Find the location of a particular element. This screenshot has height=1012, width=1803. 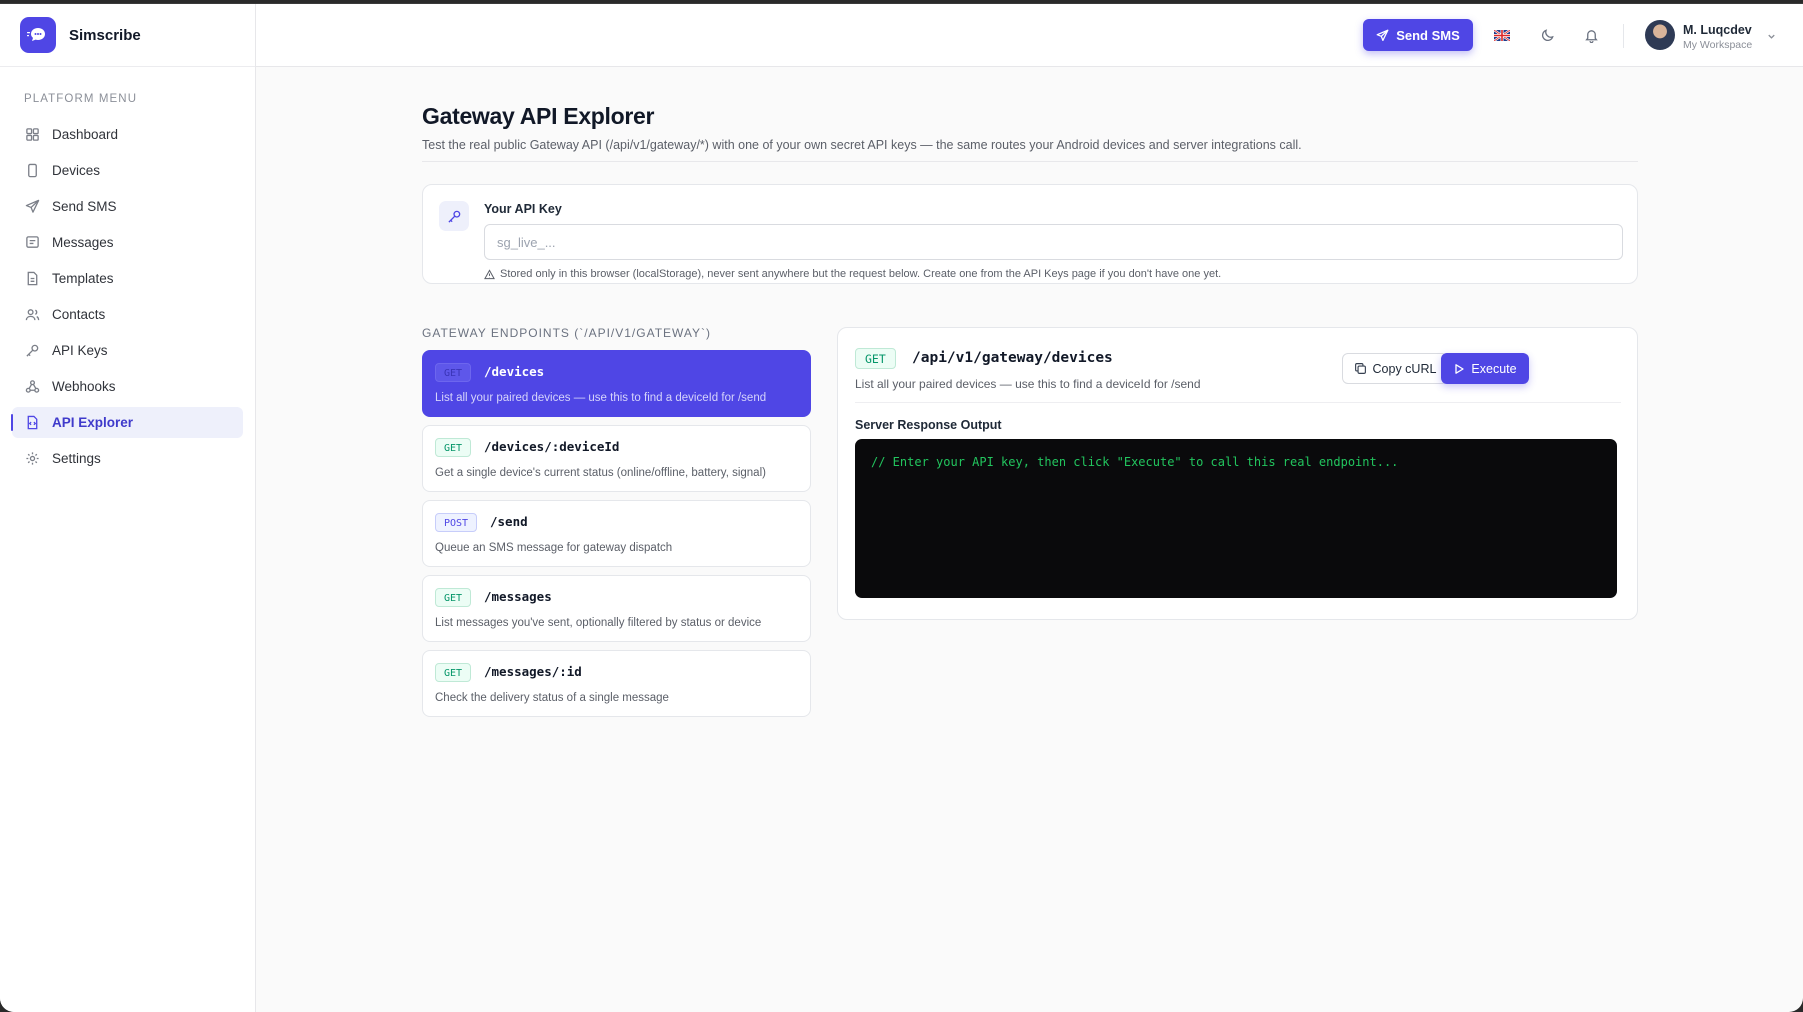

endpoint-path: /send is located at coordinates (509, 521).